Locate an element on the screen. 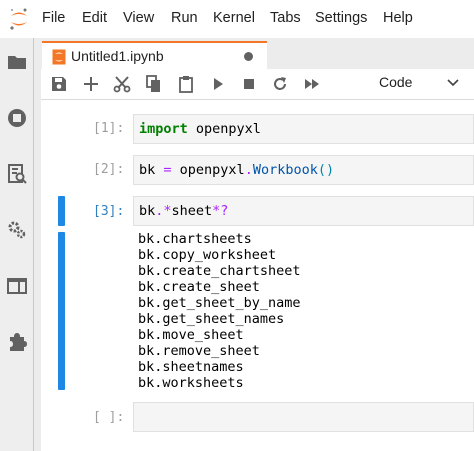 The height and width of the screenshot is (451, 474). output-line: bk.copy_worksheet is located at coordinates (207, 255).